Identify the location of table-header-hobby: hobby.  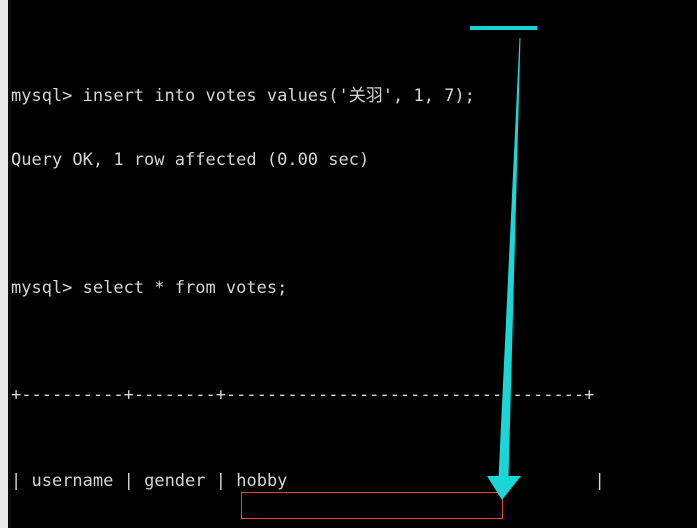
(262, 480).